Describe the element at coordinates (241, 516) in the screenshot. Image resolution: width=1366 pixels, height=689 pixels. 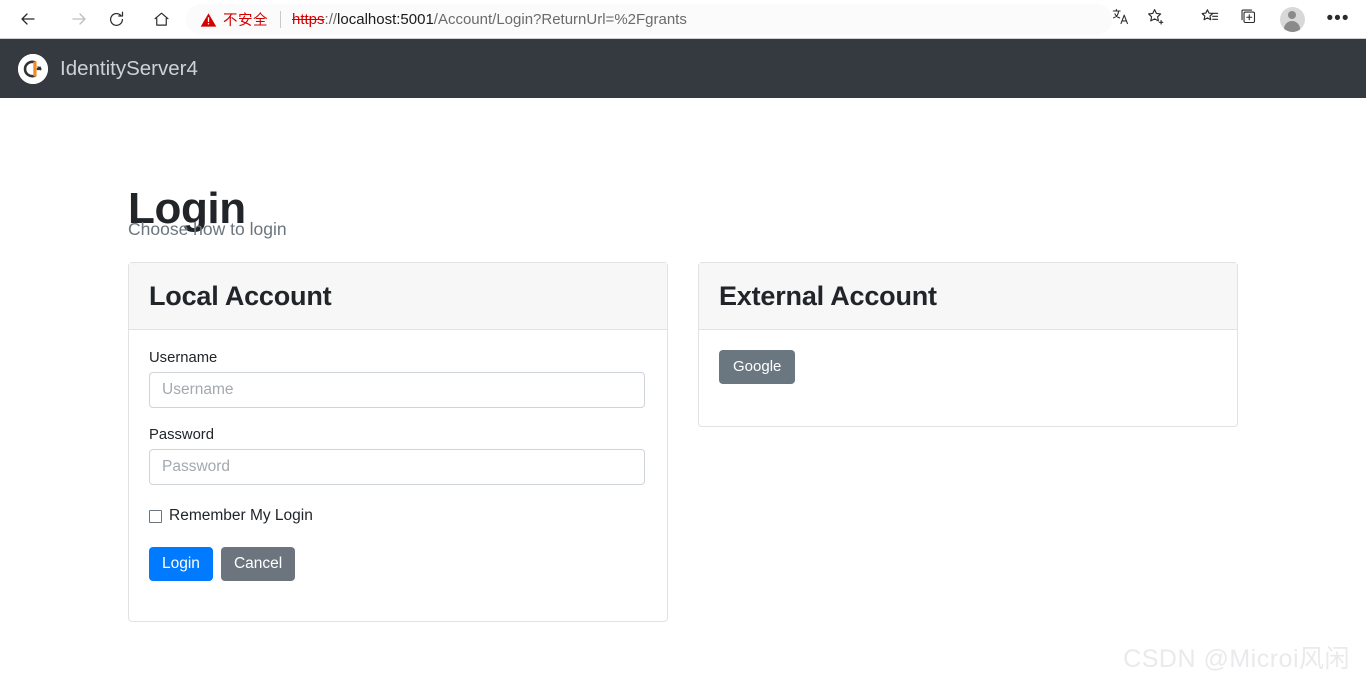
I see `remember-login-label: Remember My Login` at that location.